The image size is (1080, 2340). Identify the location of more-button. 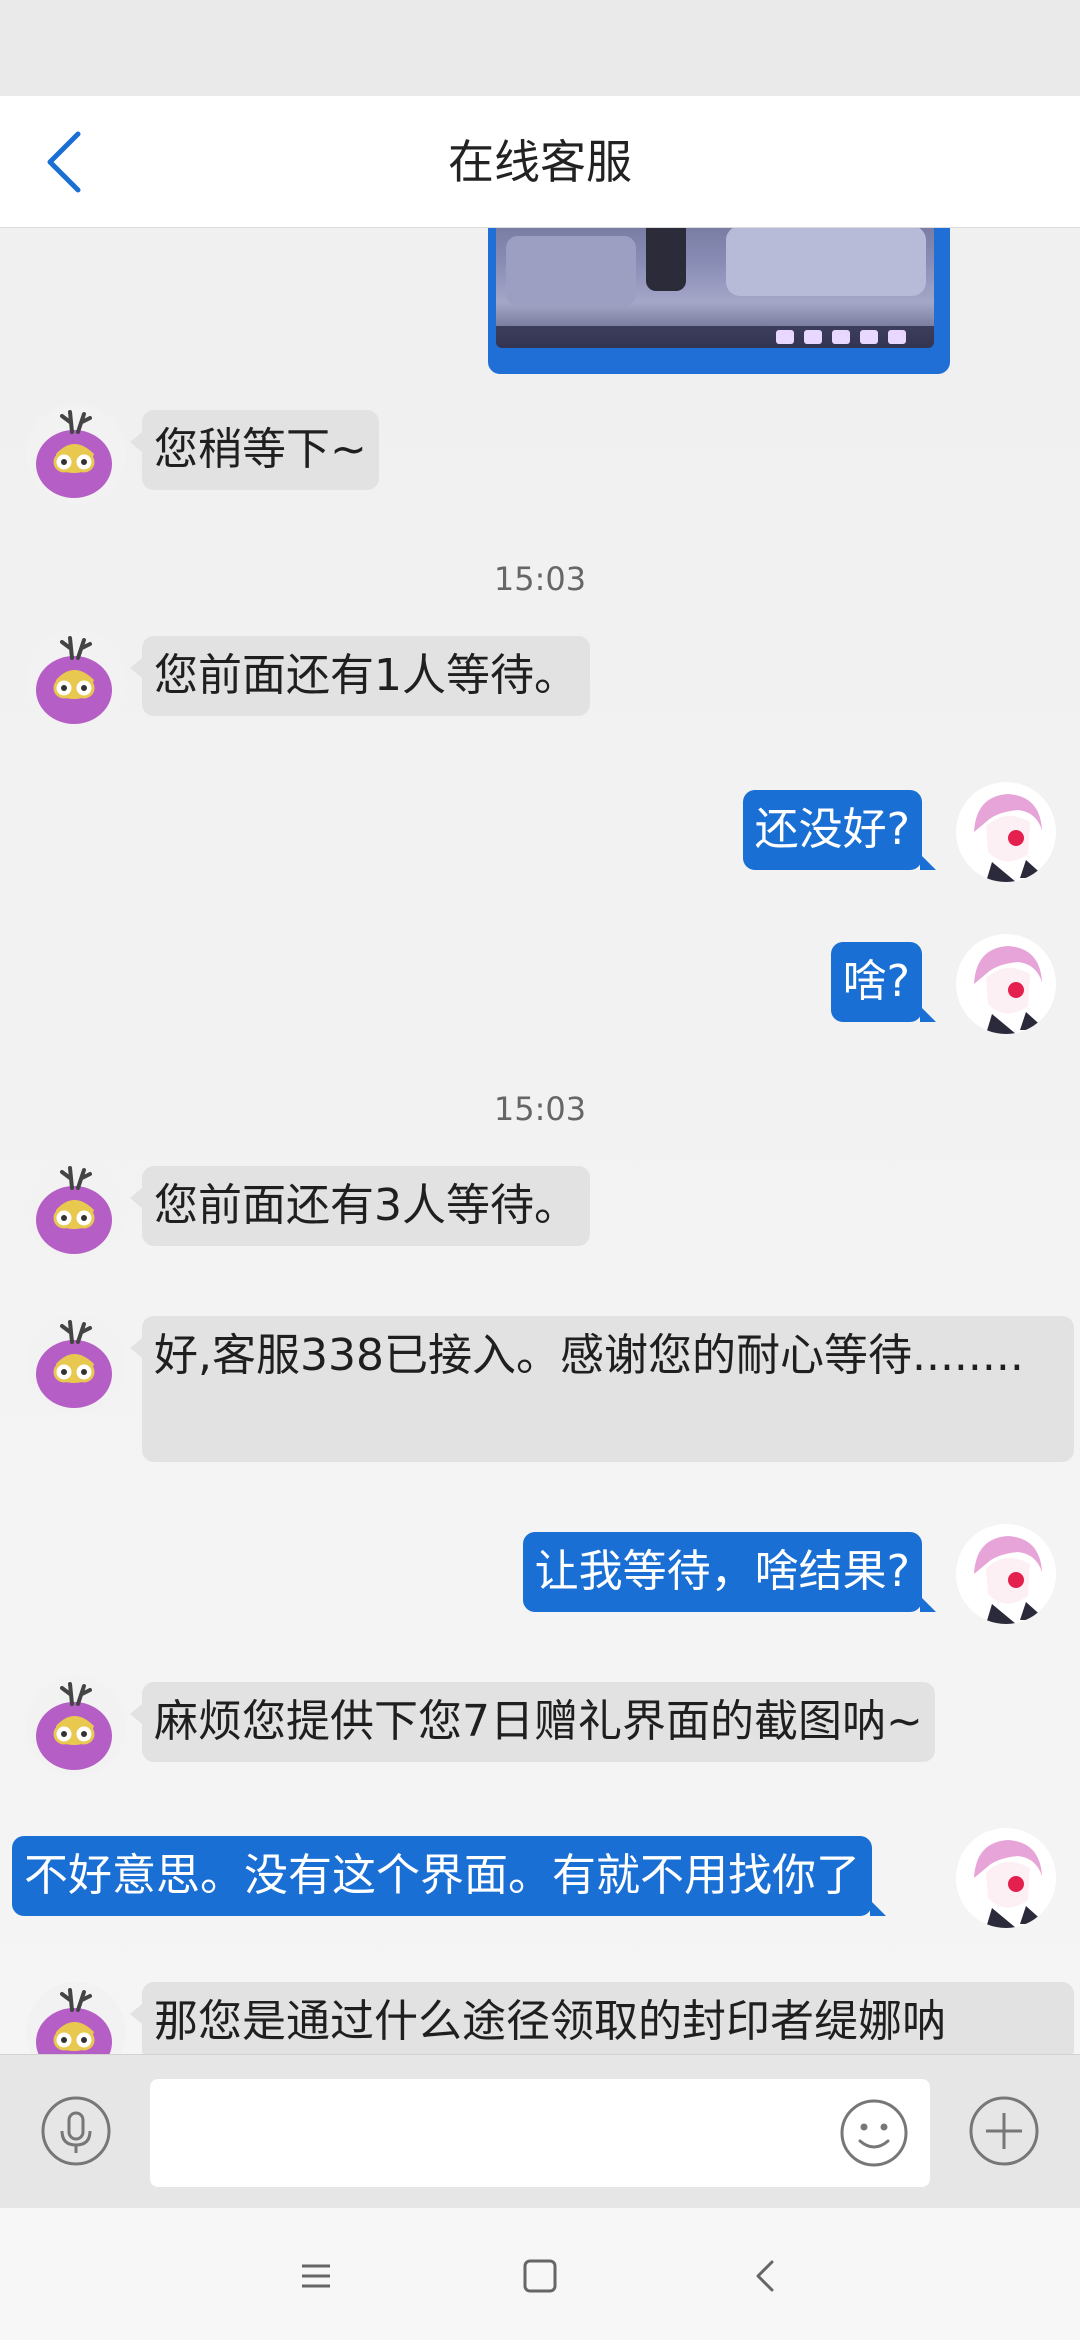
(1004, 2131).